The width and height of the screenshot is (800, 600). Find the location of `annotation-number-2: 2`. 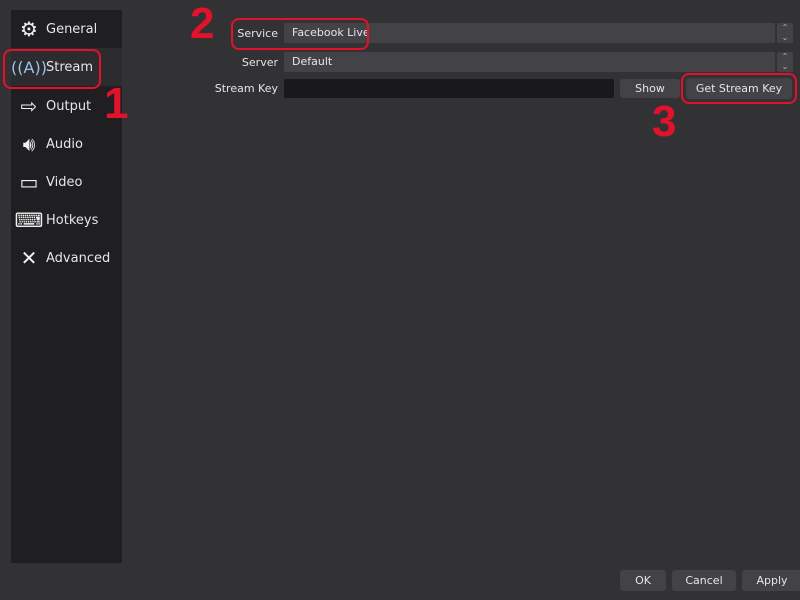

annotation-number-2: 2 is located at coordinates (202, 24).